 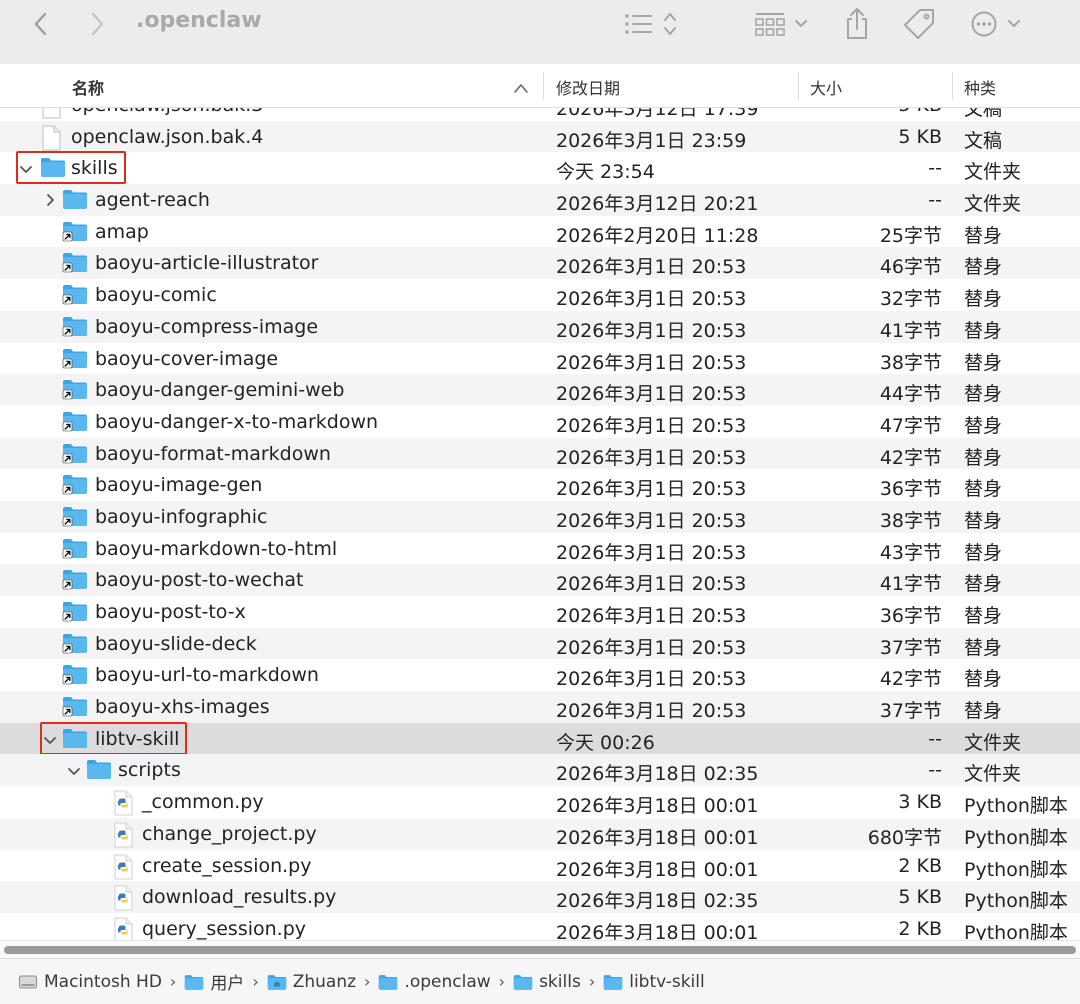 I want to click on file-name: baoyu-post-to-wechat, so click(x=199, y=580).